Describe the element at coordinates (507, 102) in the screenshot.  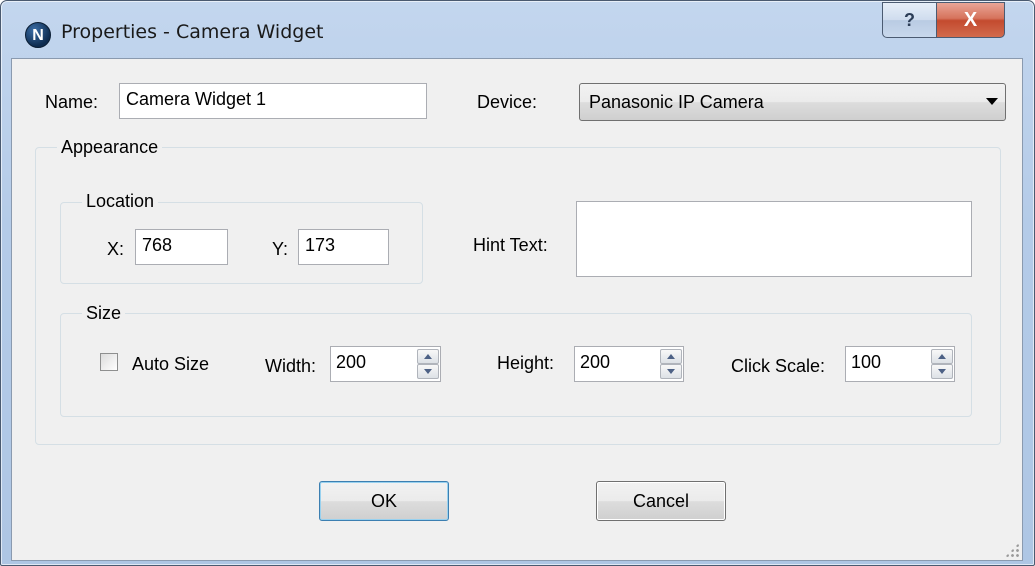
I see `device-label: Device:` at that location.